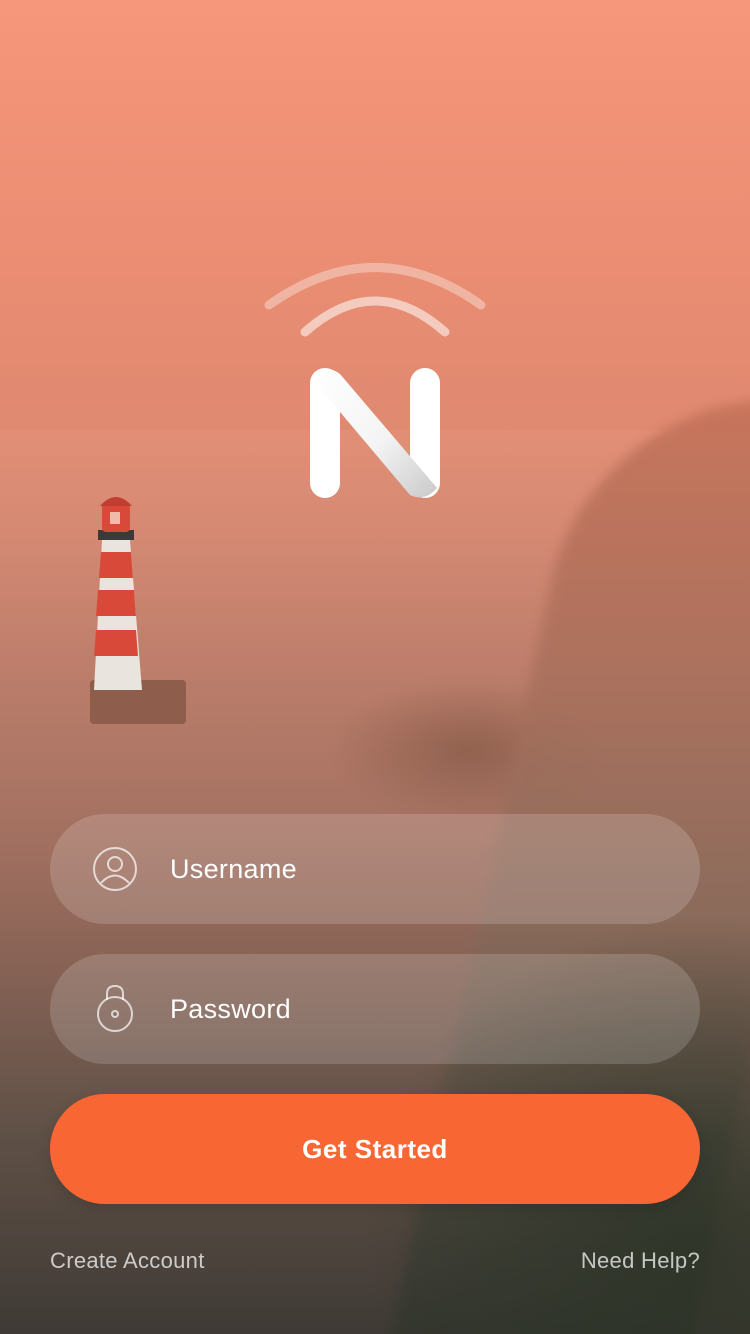 The image size is (750, 1334). Describe the element at coordinates (115, 869) in the screenshot. I see `user-icon` at that location.